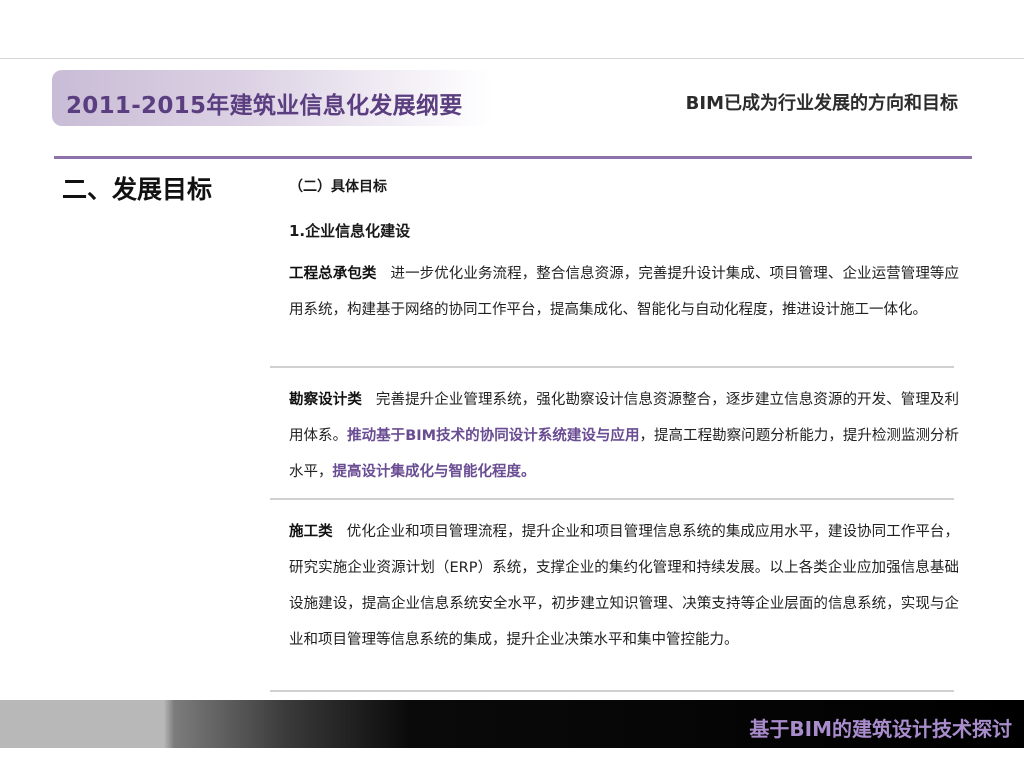  I want to click on highlight-text: 提高设计集成化与智能化程度。, so click(434, 472).